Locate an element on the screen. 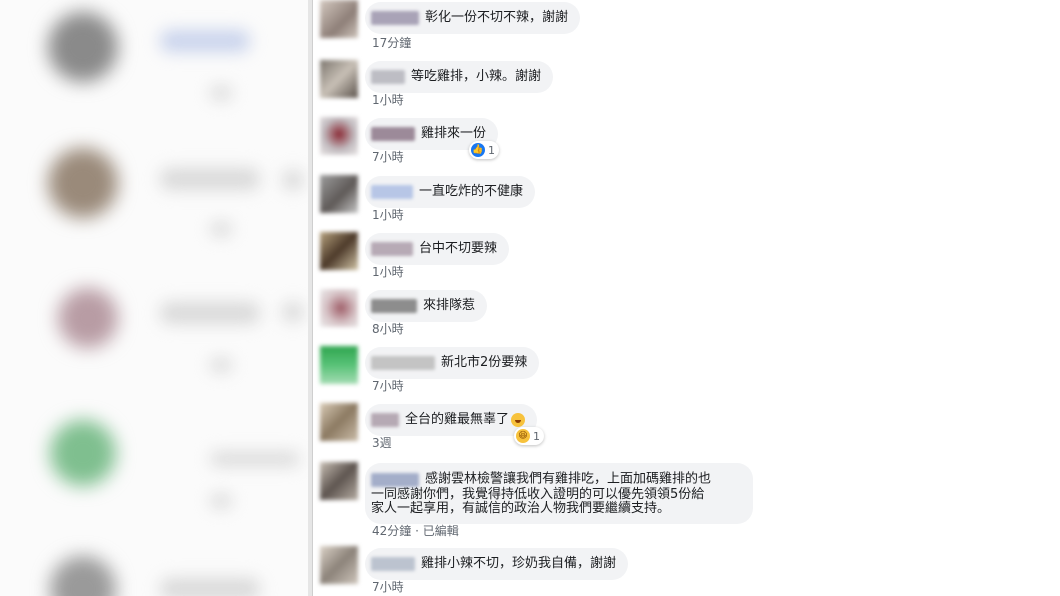 This screenshot has height=596, width=1060. comment-text: 等吃雞排，小辣。謝謝 is located at coordinates (476, 76).